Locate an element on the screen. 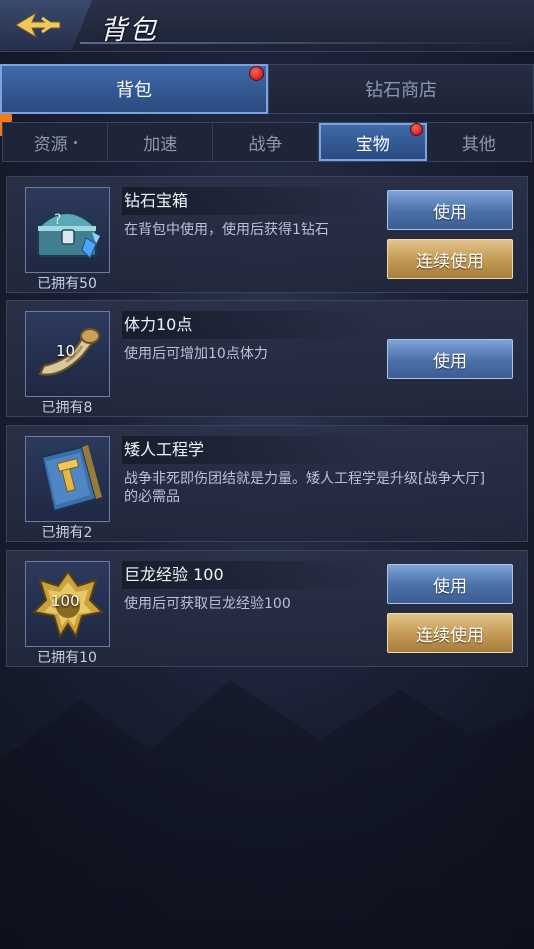 The width and height of the screenshot is (534, 949). subtab-war-label: 战争 is located at coordinates (265, 144).